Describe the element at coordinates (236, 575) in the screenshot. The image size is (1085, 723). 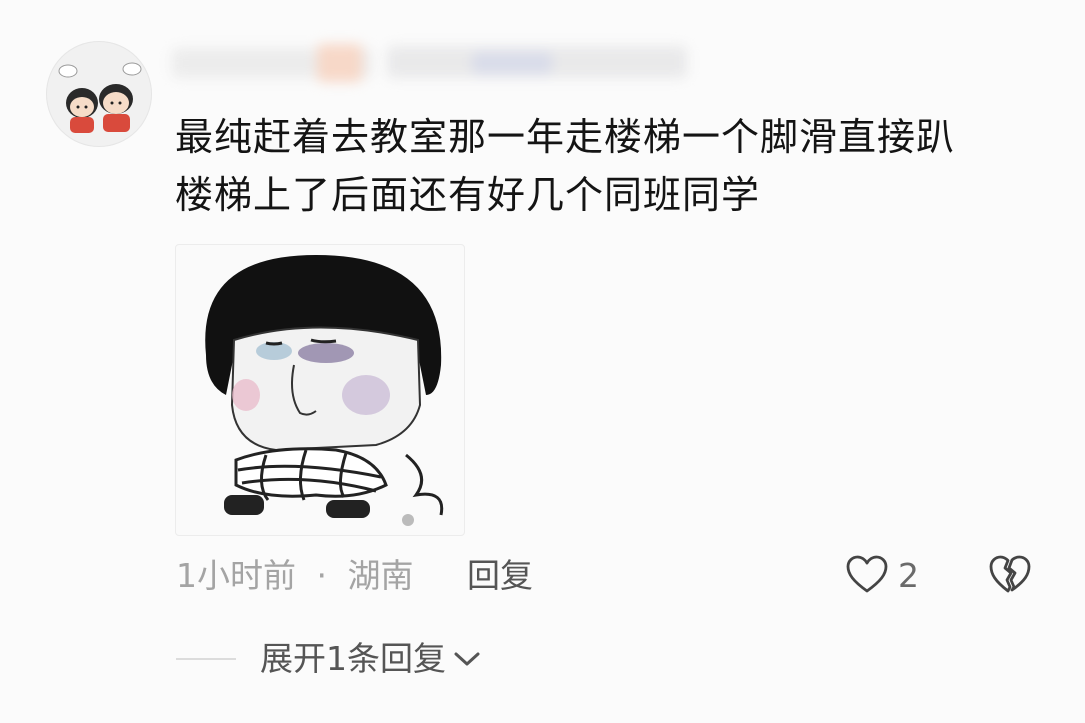
I see `comment-time: 1小时前` at that location.